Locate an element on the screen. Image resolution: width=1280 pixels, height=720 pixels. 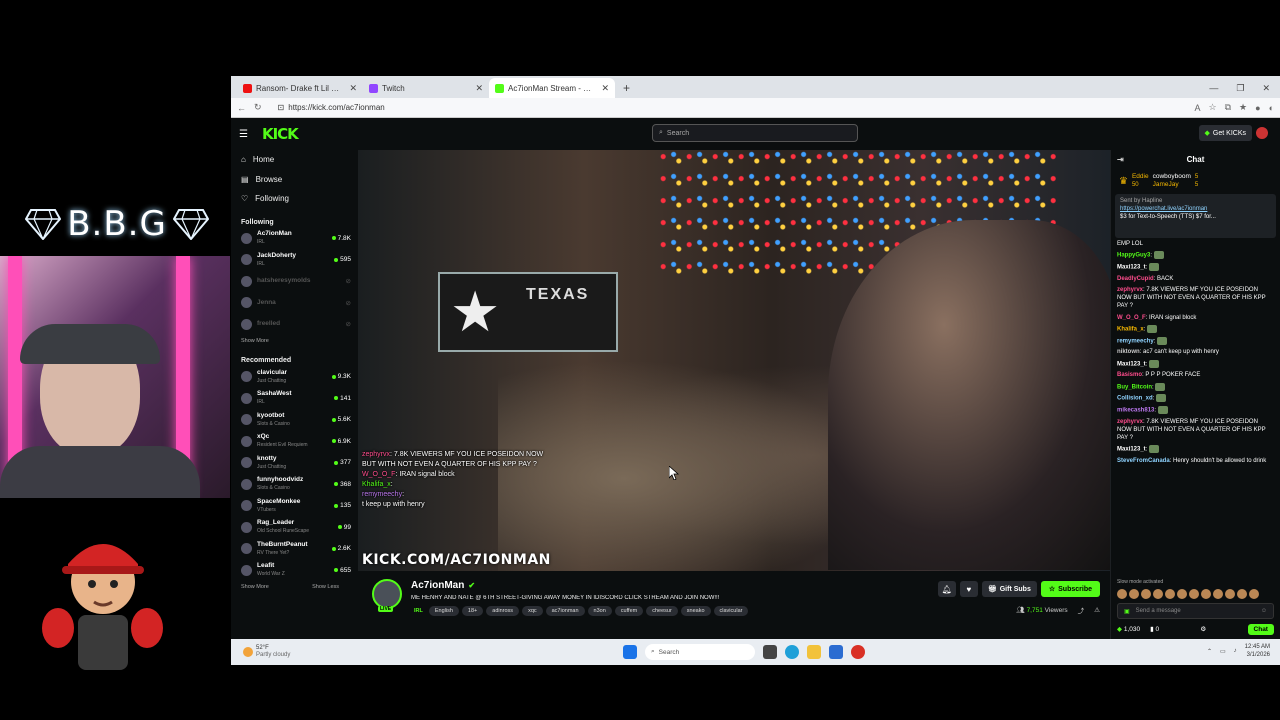
taskbar-search: ⌕ Search is located at coordinates (700, 652).